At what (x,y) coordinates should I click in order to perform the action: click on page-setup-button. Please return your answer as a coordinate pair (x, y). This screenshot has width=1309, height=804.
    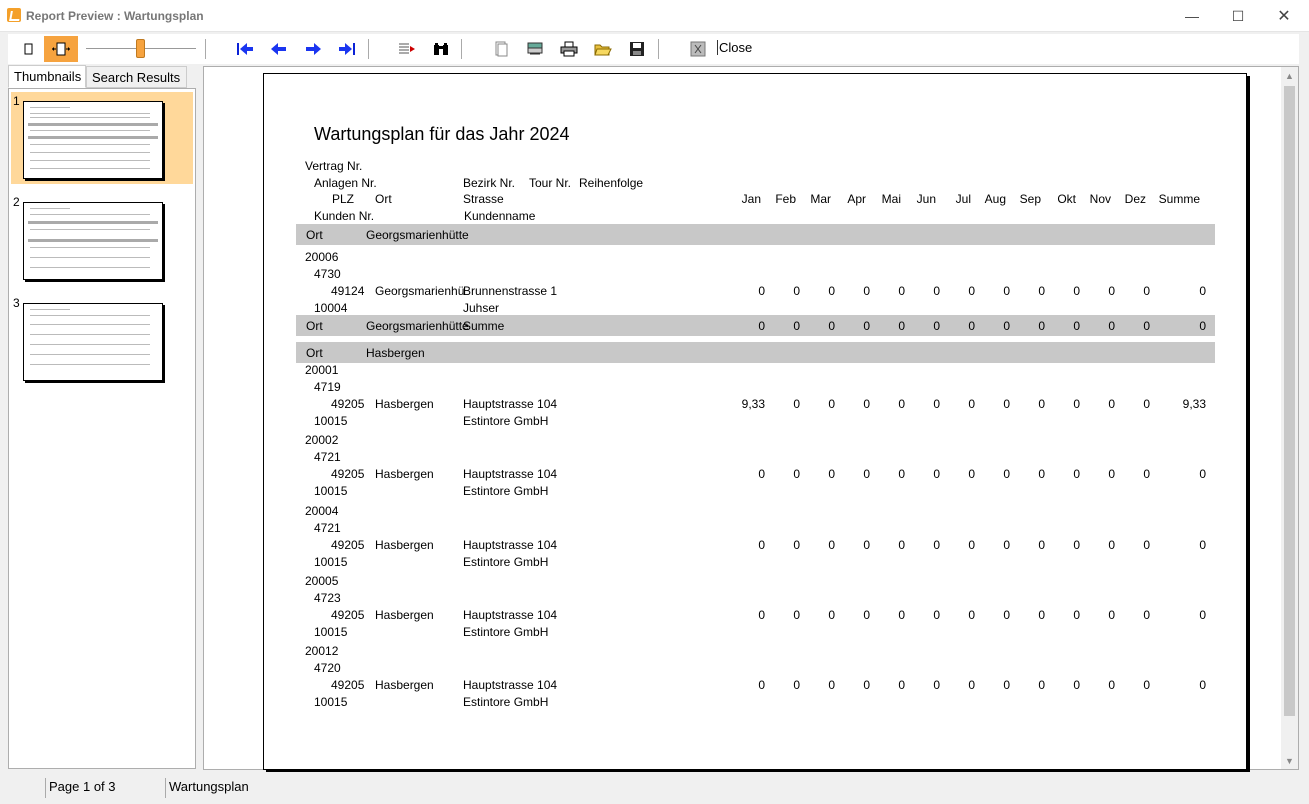
    Looking at the image, I should click on (501, 49).